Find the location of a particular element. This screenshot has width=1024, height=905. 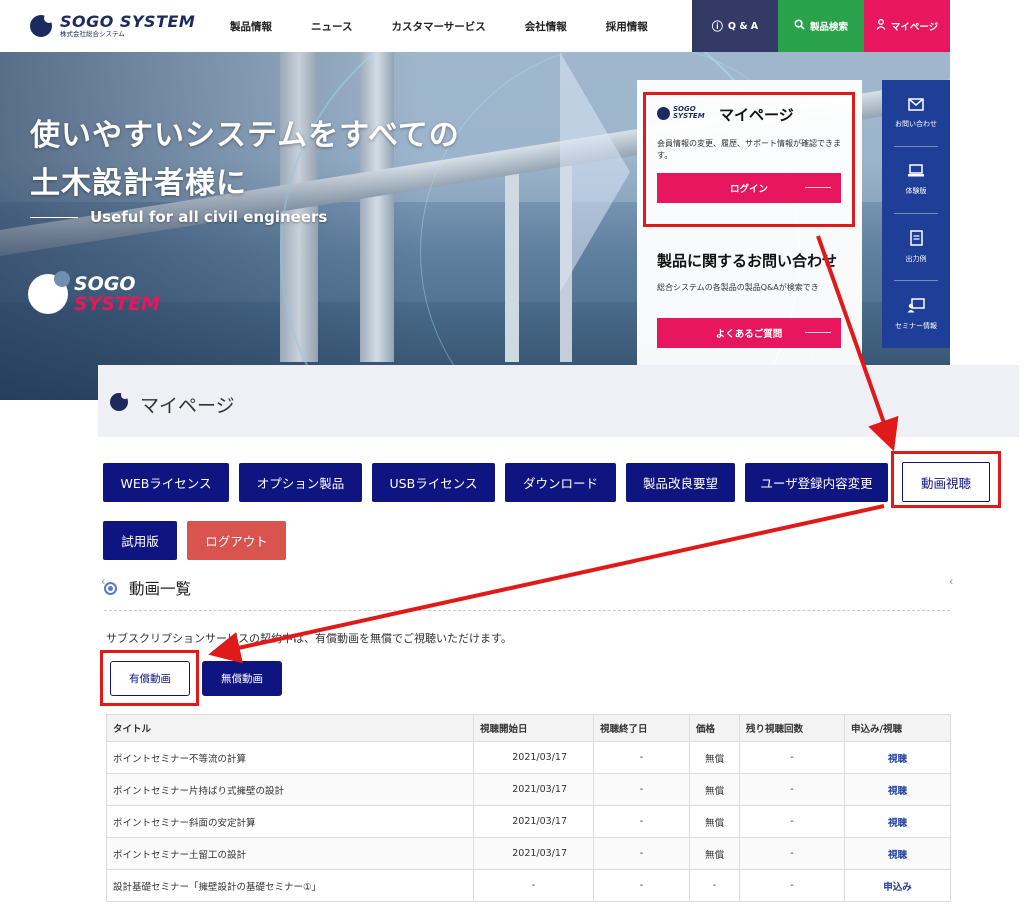

carousel-left-edge-icon: ‹ is located at coordinates (103, 581).